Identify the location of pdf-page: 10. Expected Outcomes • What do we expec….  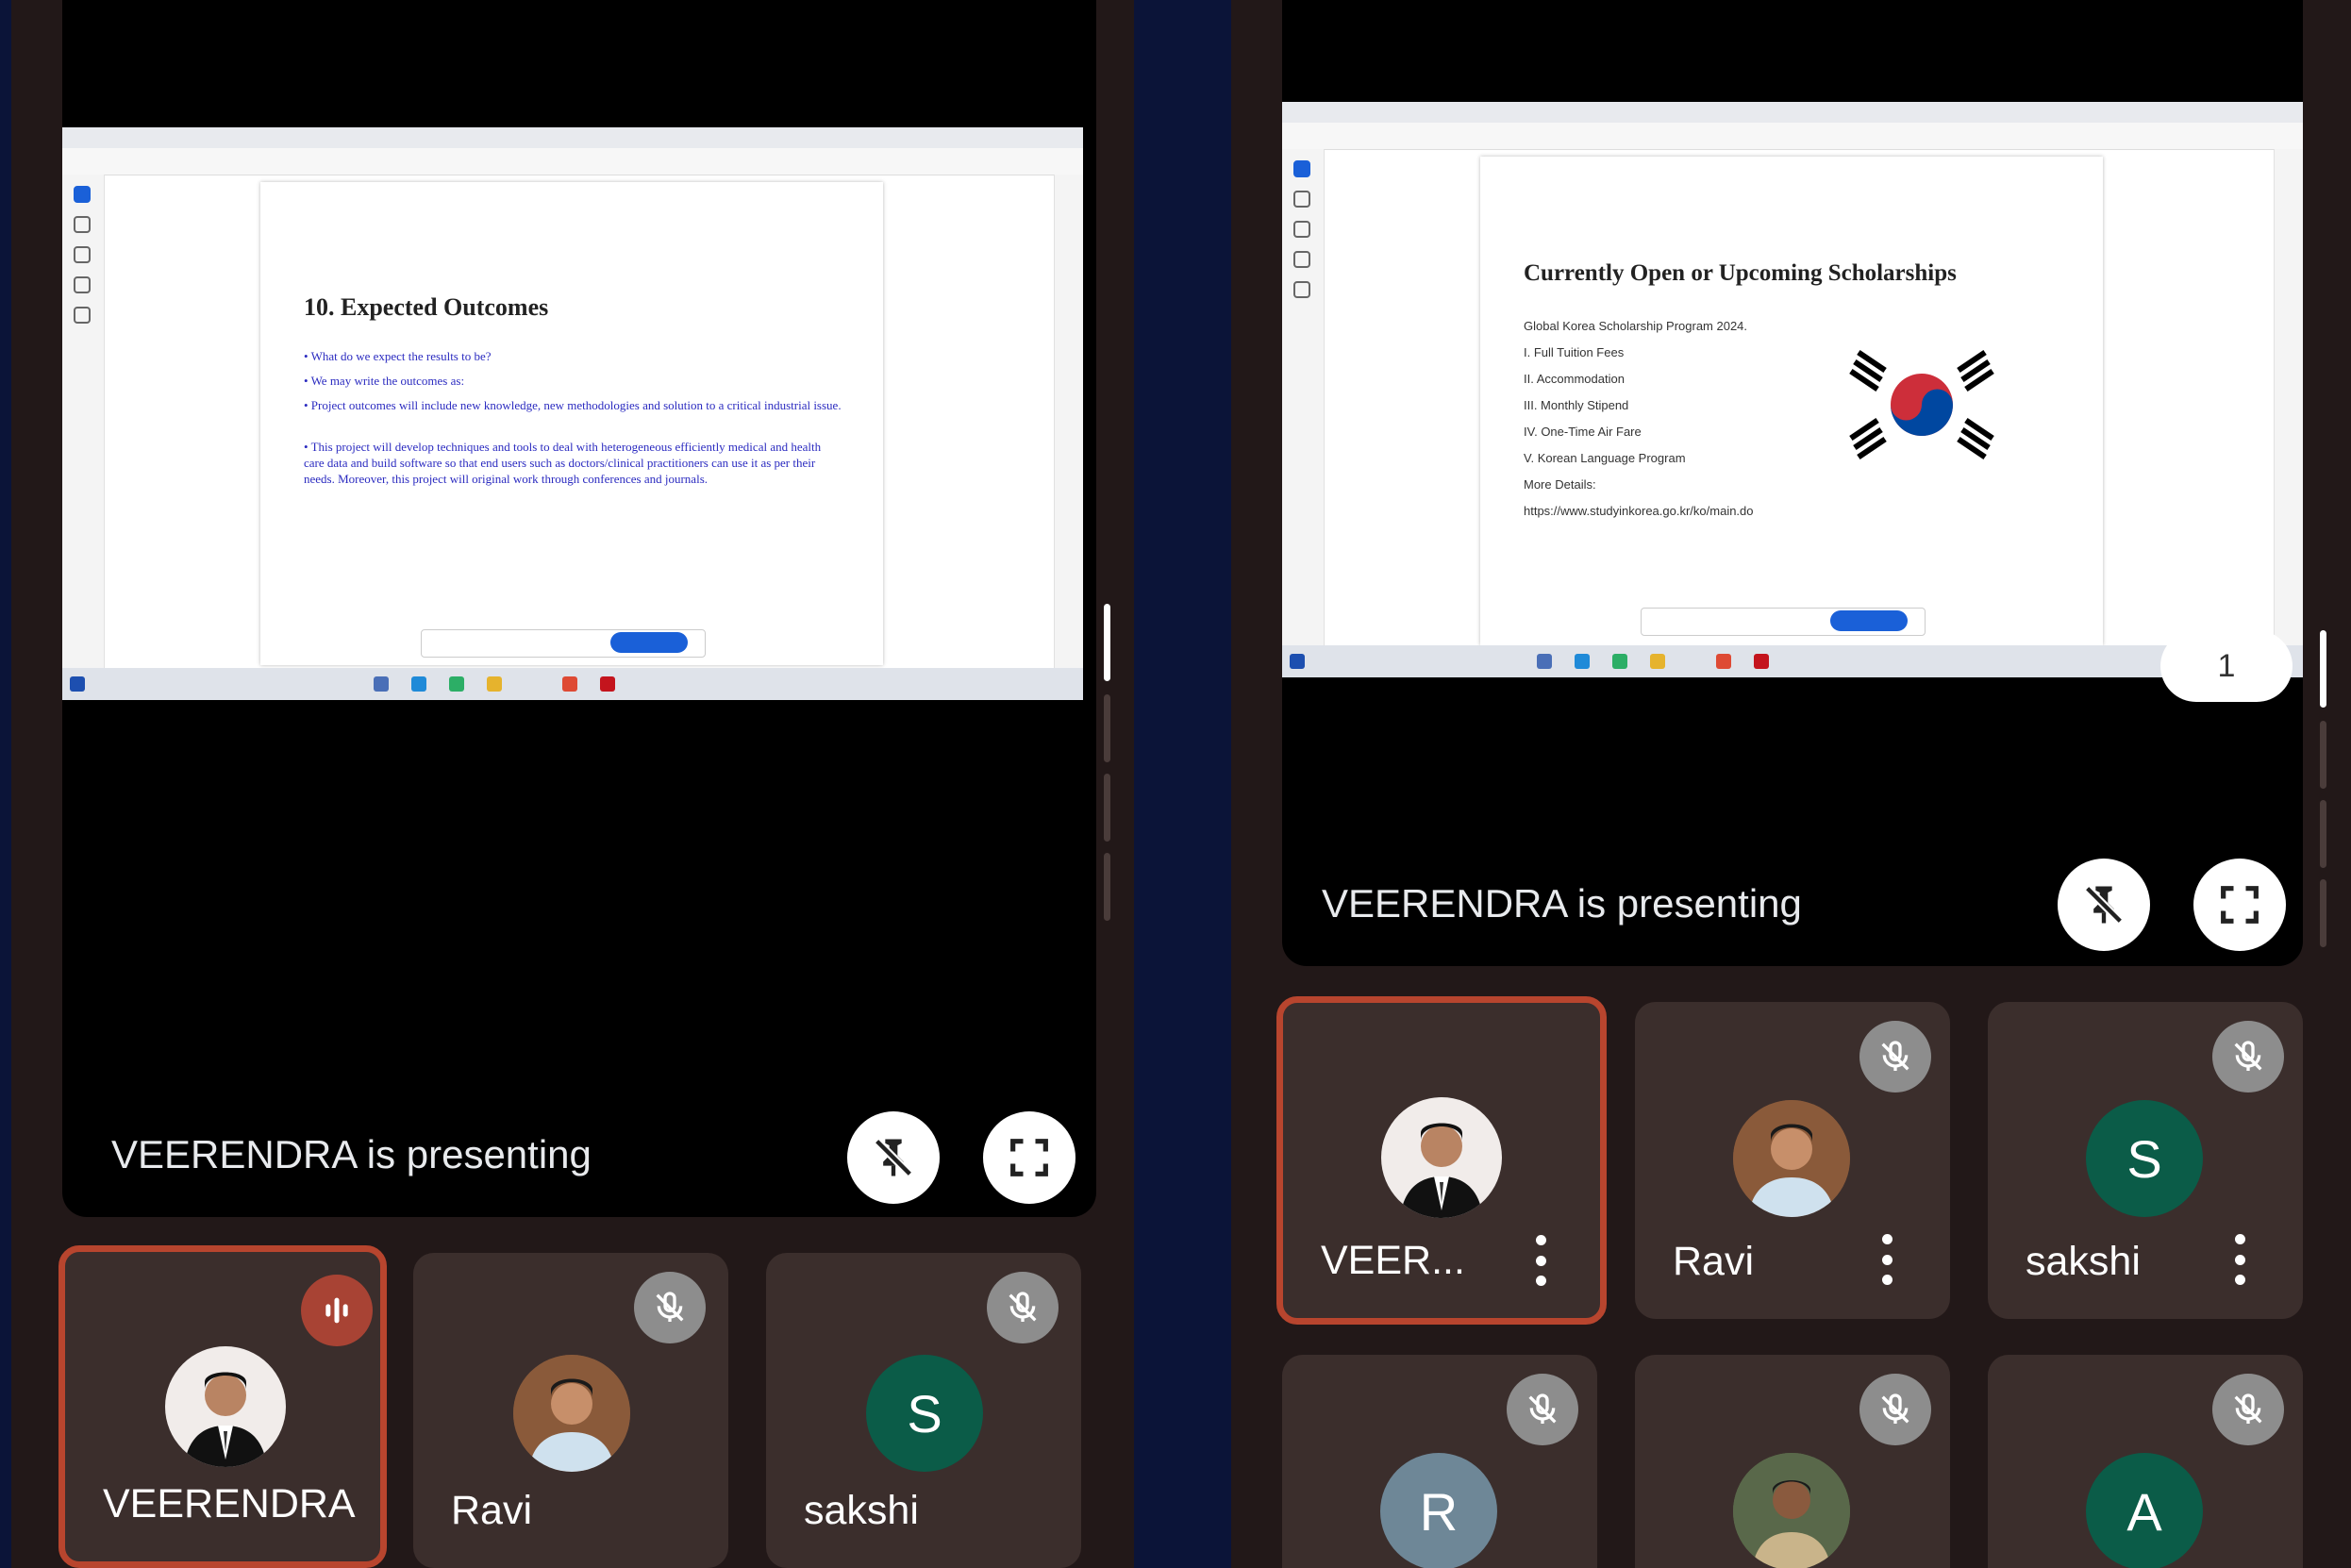
(571, 423).